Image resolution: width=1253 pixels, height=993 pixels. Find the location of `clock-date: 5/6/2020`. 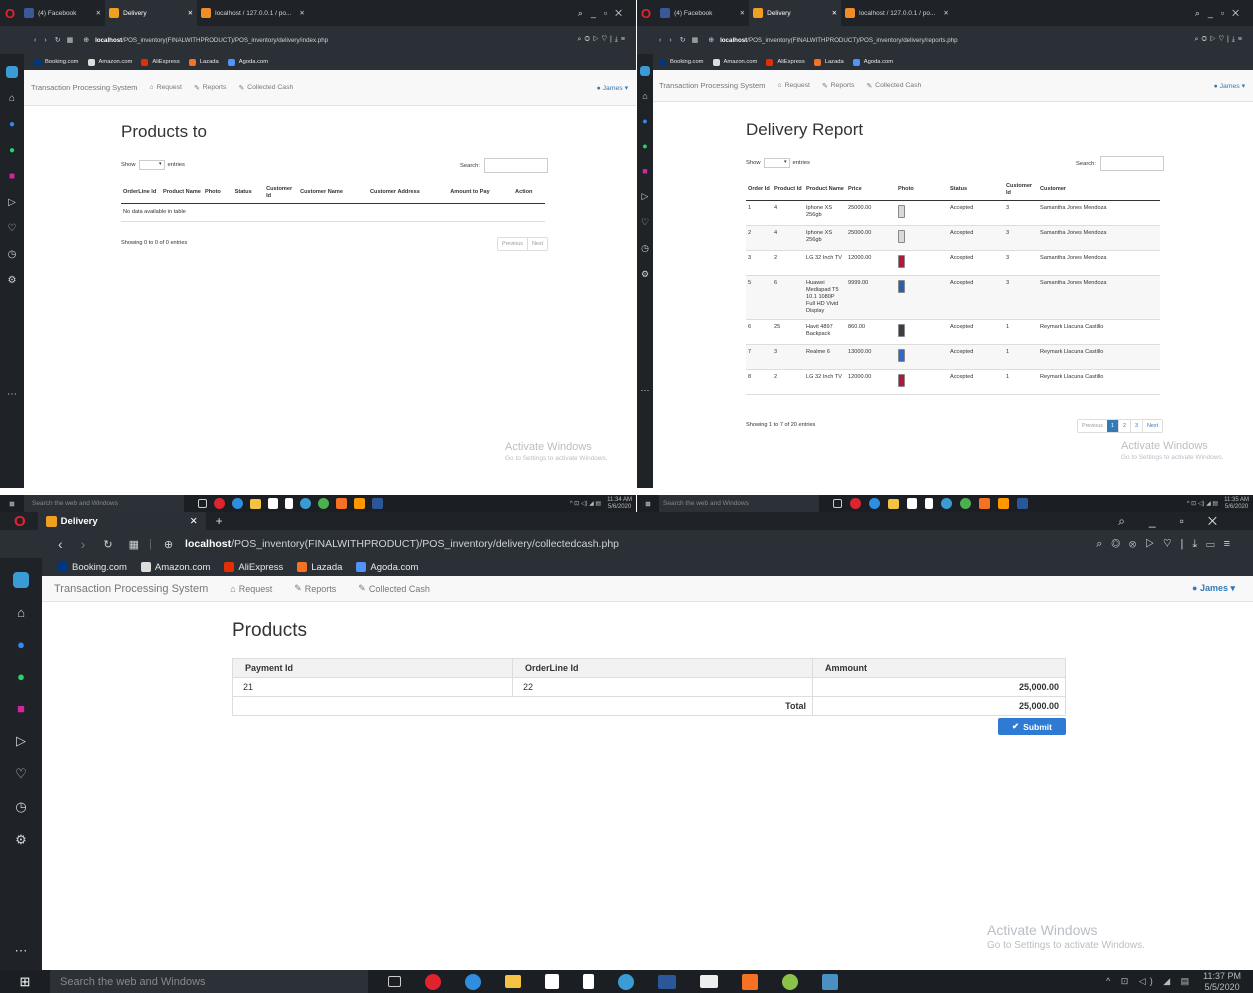

clock-date: 5/6/2020 is located at coordinates (1236, 507).